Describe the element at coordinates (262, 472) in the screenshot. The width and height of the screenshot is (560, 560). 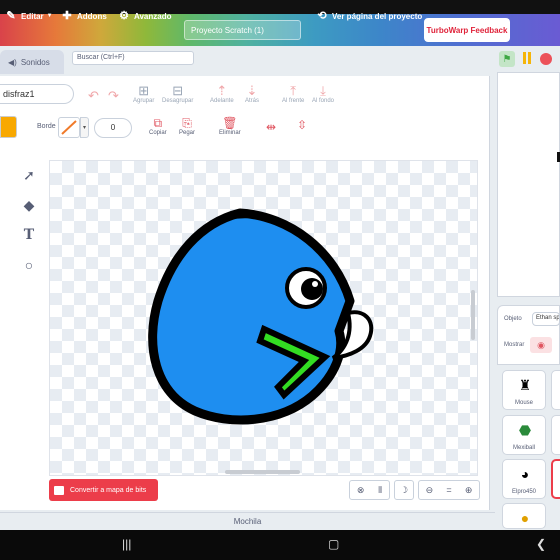
I see `canvas-horizontal-scrollbar` at that location.